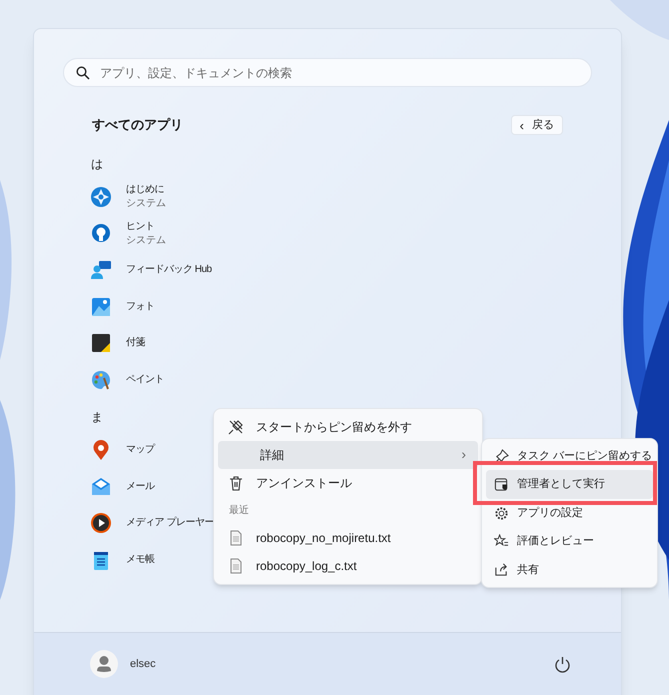  What do you see at coordinates (463, 455) in the screenshot?
I see `chevron-icon: ›` at bounding box center [463, 455].